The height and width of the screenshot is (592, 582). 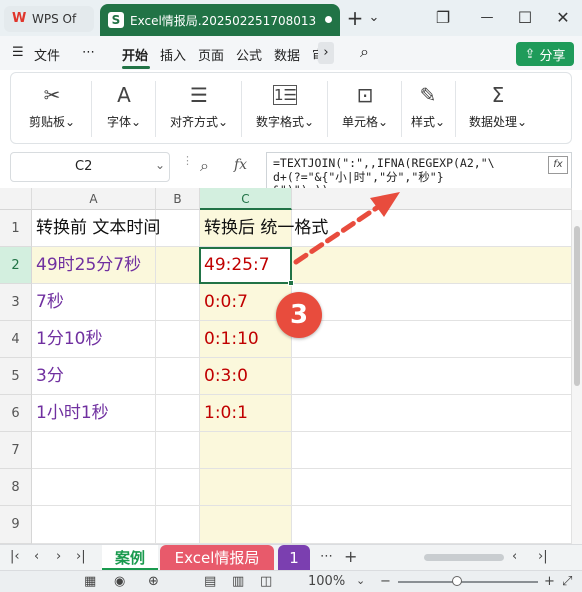 What do you see at coordinates (58, 556) in the screenshot?
I see `next-sheet-icon: ›` at bounding box center [58, 556].